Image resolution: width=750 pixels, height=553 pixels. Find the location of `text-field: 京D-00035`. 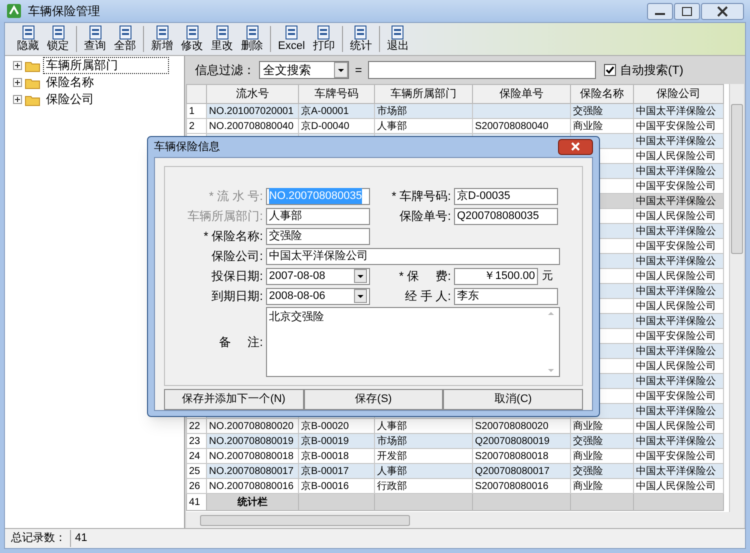

text-field: 京D-00035 is located at coordinates (506, 196).